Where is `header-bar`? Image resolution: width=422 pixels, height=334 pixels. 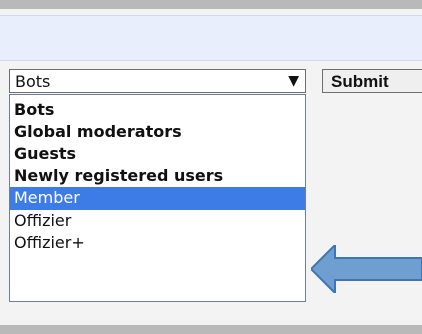
header-bar is located at coordinates (211, 38).